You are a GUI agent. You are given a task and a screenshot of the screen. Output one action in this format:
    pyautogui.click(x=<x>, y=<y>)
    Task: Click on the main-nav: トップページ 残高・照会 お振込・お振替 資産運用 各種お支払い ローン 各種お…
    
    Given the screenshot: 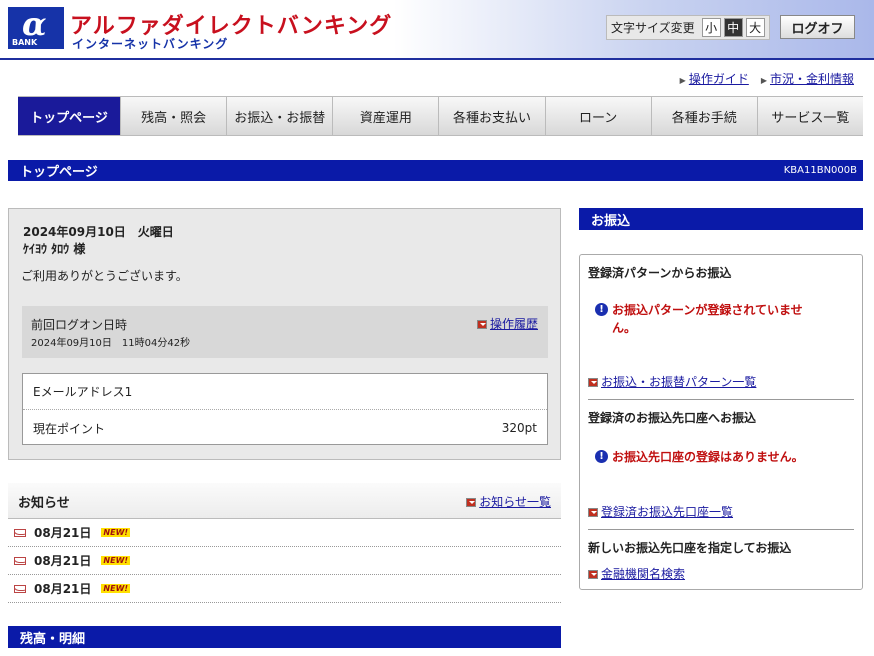 What is the action you would take?
    pyautogui.click(x=440, y=116)
    